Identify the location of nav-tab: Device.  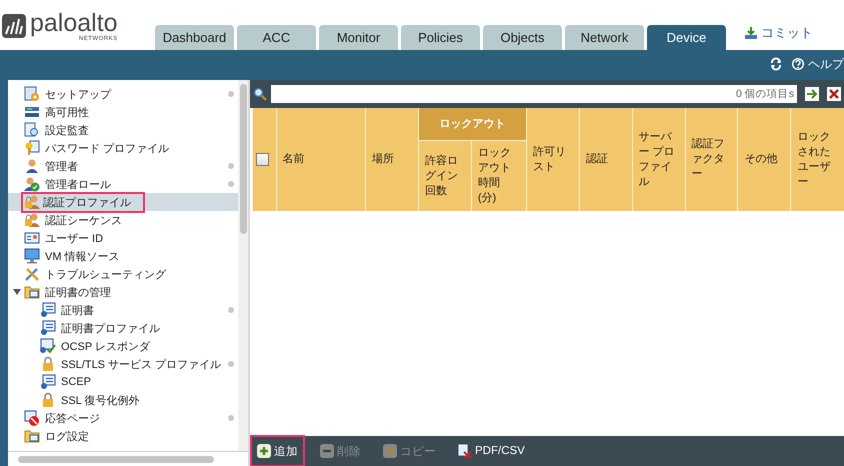
(686, 37).